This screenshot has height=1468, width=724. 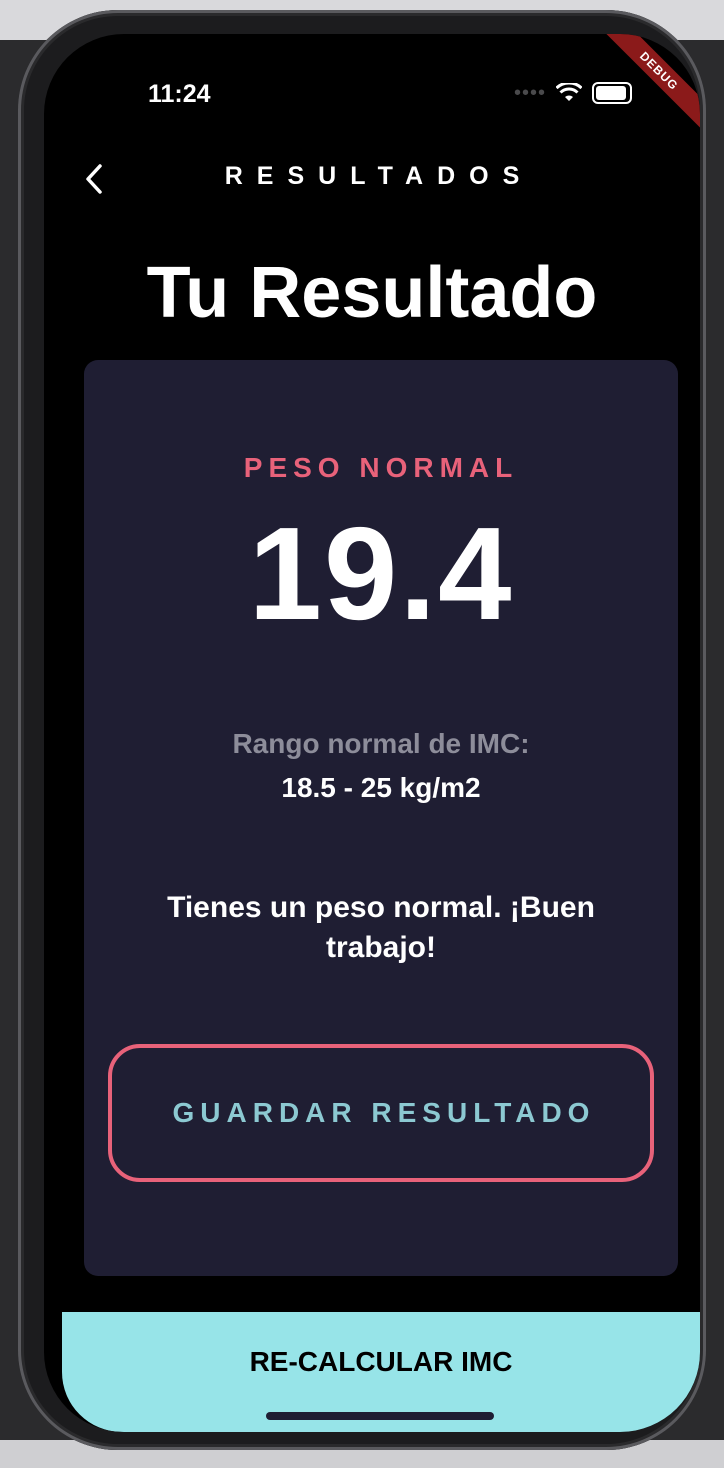 I want to click on normal-range-value: 18.5 - 25 kg/m2, so click(x=381, y=787).